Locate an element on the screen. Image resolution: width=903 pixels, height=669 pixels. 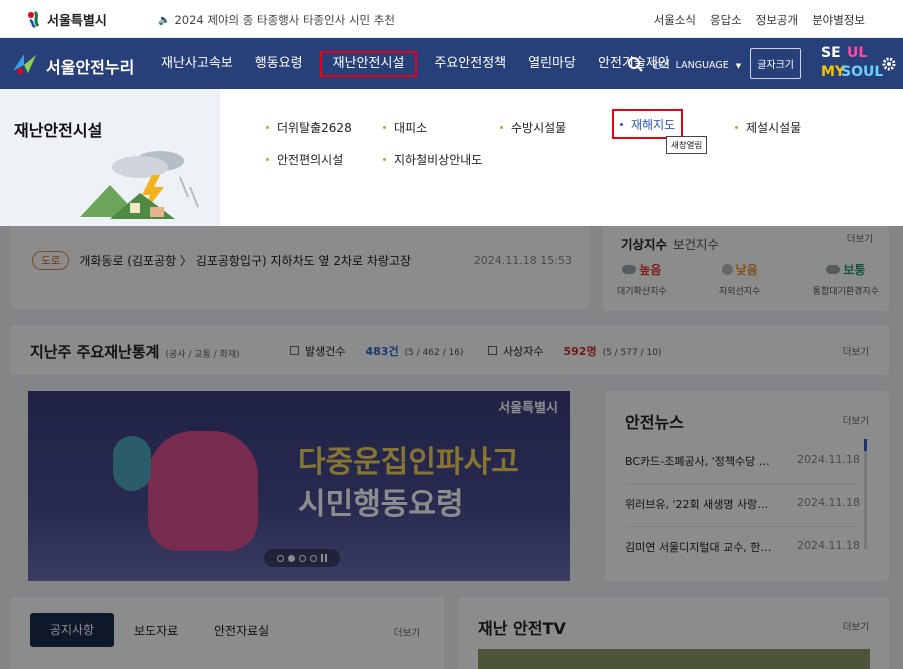
menu-safety-facilities: 재난안전시설 is located at coordinates (368, 63).